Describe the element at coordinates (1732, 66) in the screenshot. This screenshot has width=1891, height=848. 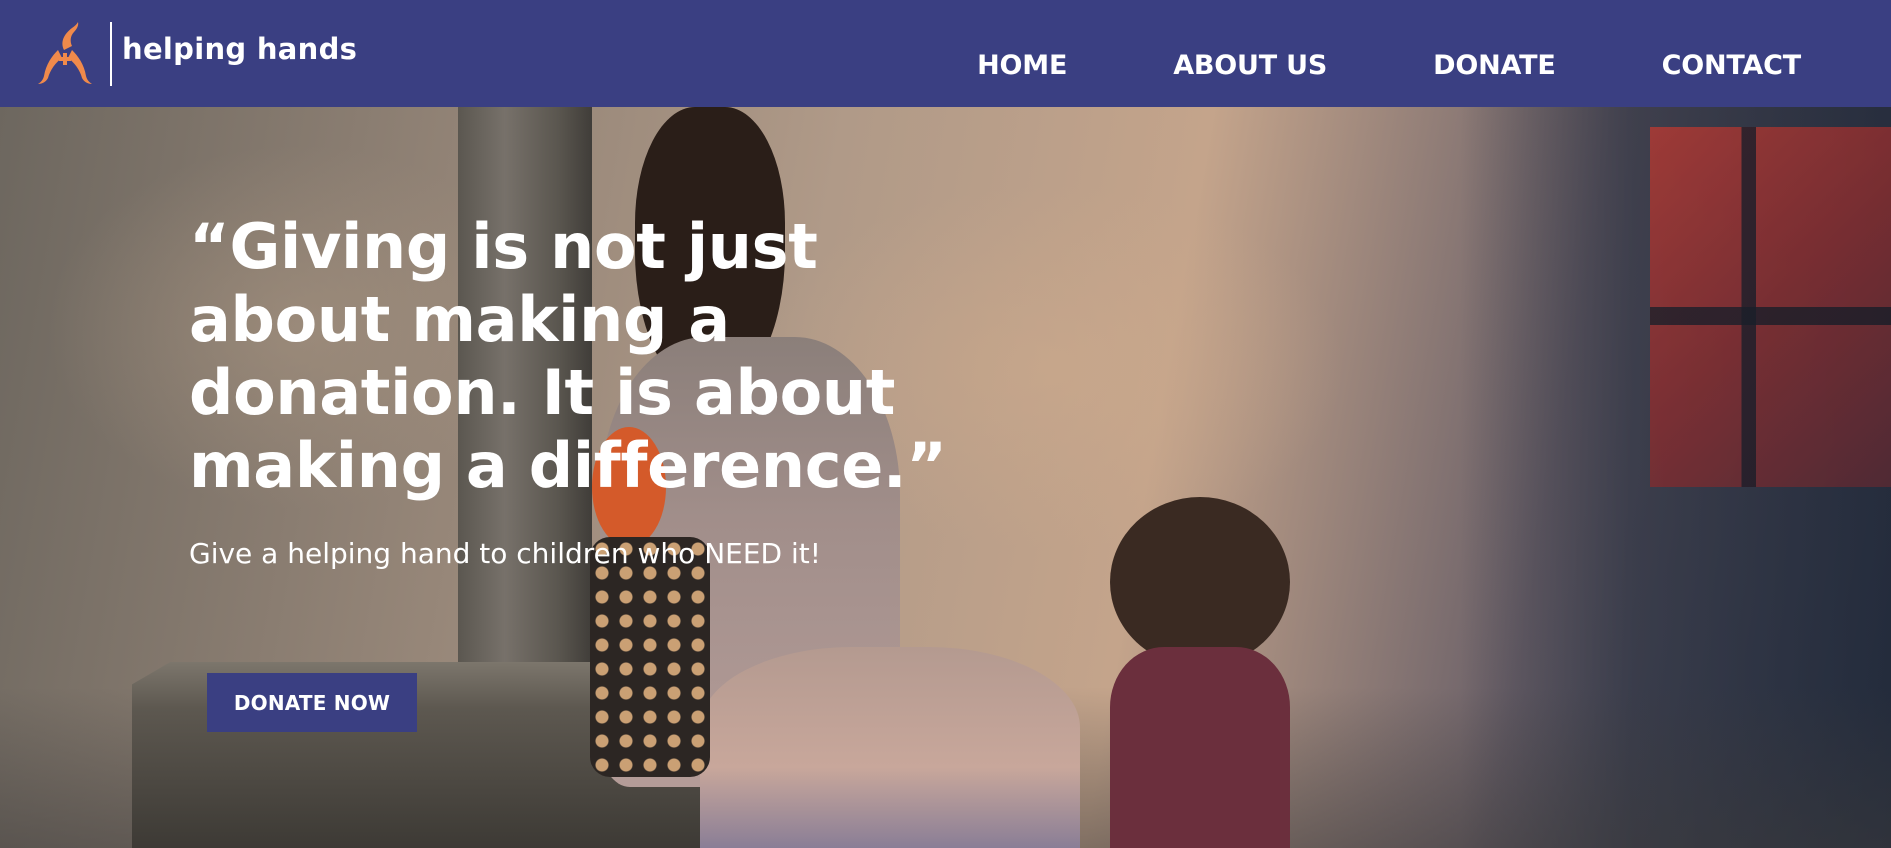
I see `nav-contact: CONTACT` at that location.